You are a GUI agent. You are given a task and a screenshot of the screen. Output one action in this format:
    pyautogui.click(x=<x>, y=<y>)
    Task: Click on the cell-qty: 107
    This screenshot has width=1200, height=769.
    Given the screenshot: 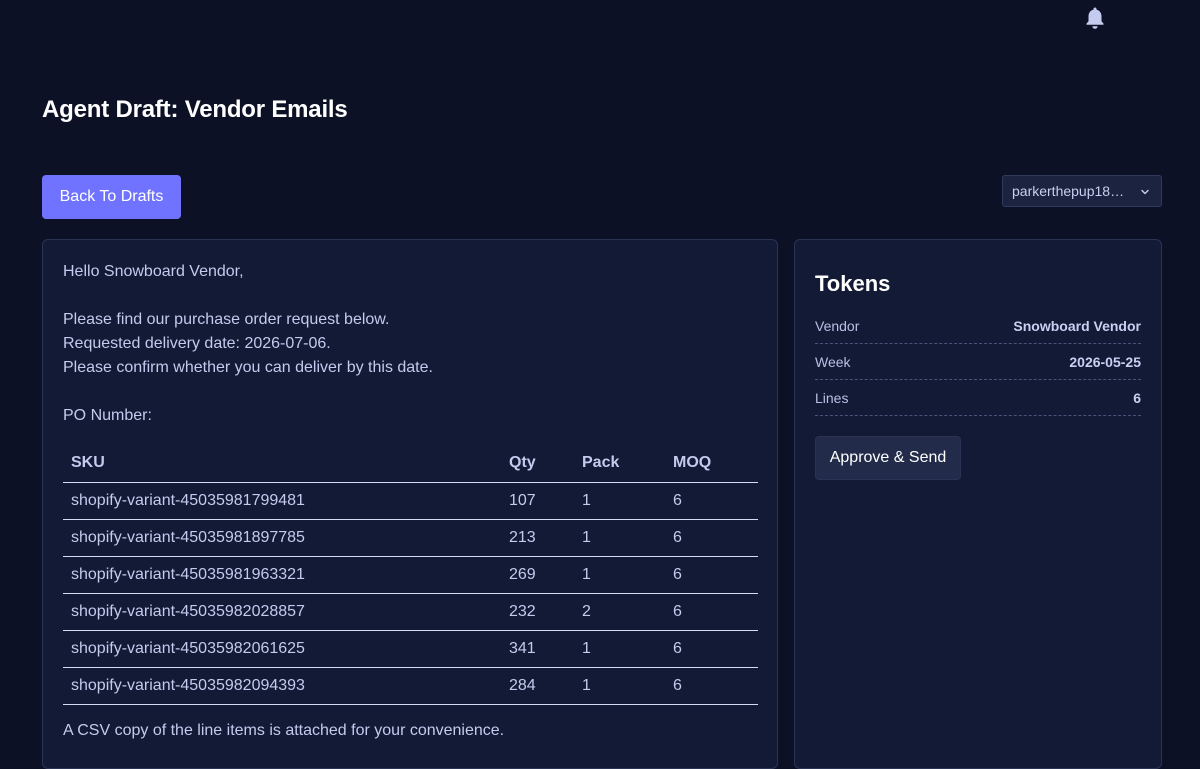 What is the action you would take?
    pyautogui.click(x=537, y=501)
    